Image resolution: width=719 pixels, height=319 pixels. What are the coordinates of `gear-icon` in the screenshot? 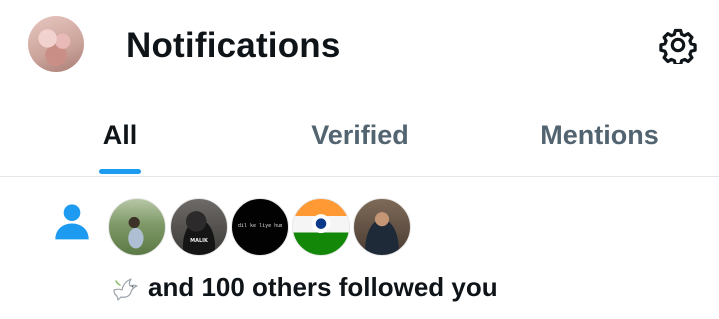 It's located at (678, 45).